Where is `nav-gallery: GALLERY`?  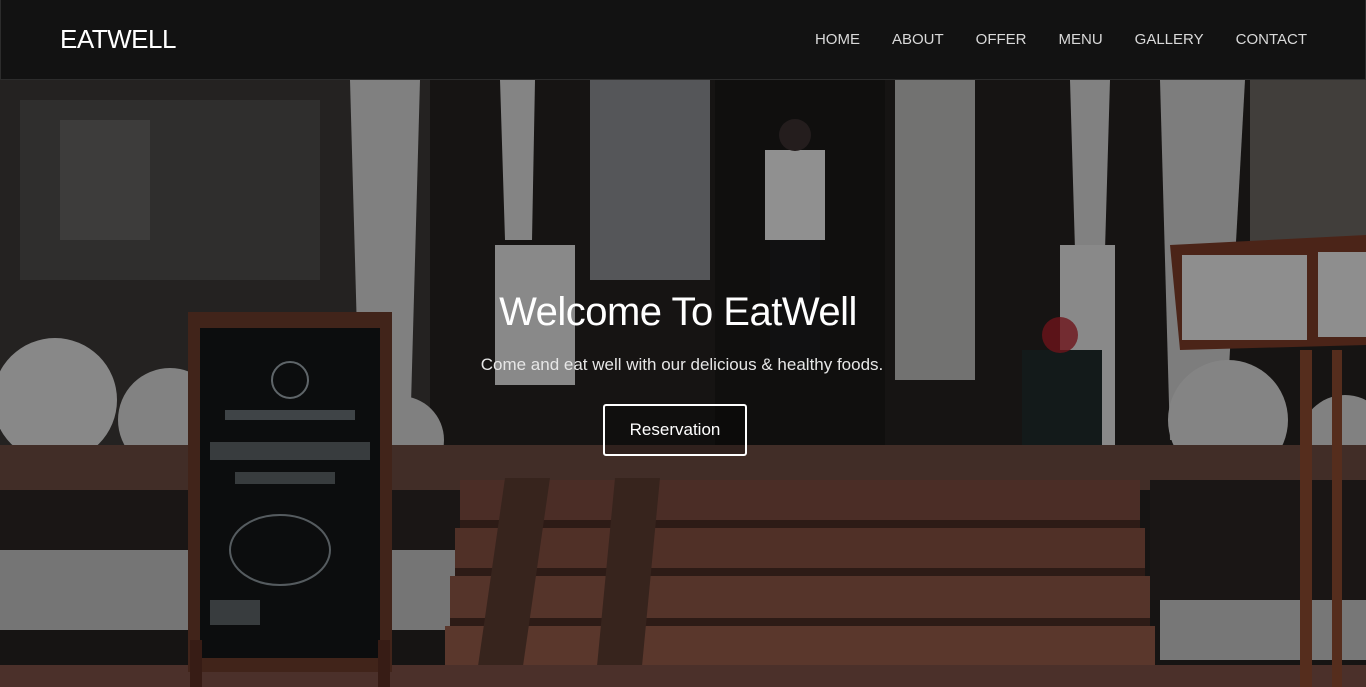
nav-gallery: GALLERY is located at coordinates (1169, 39).